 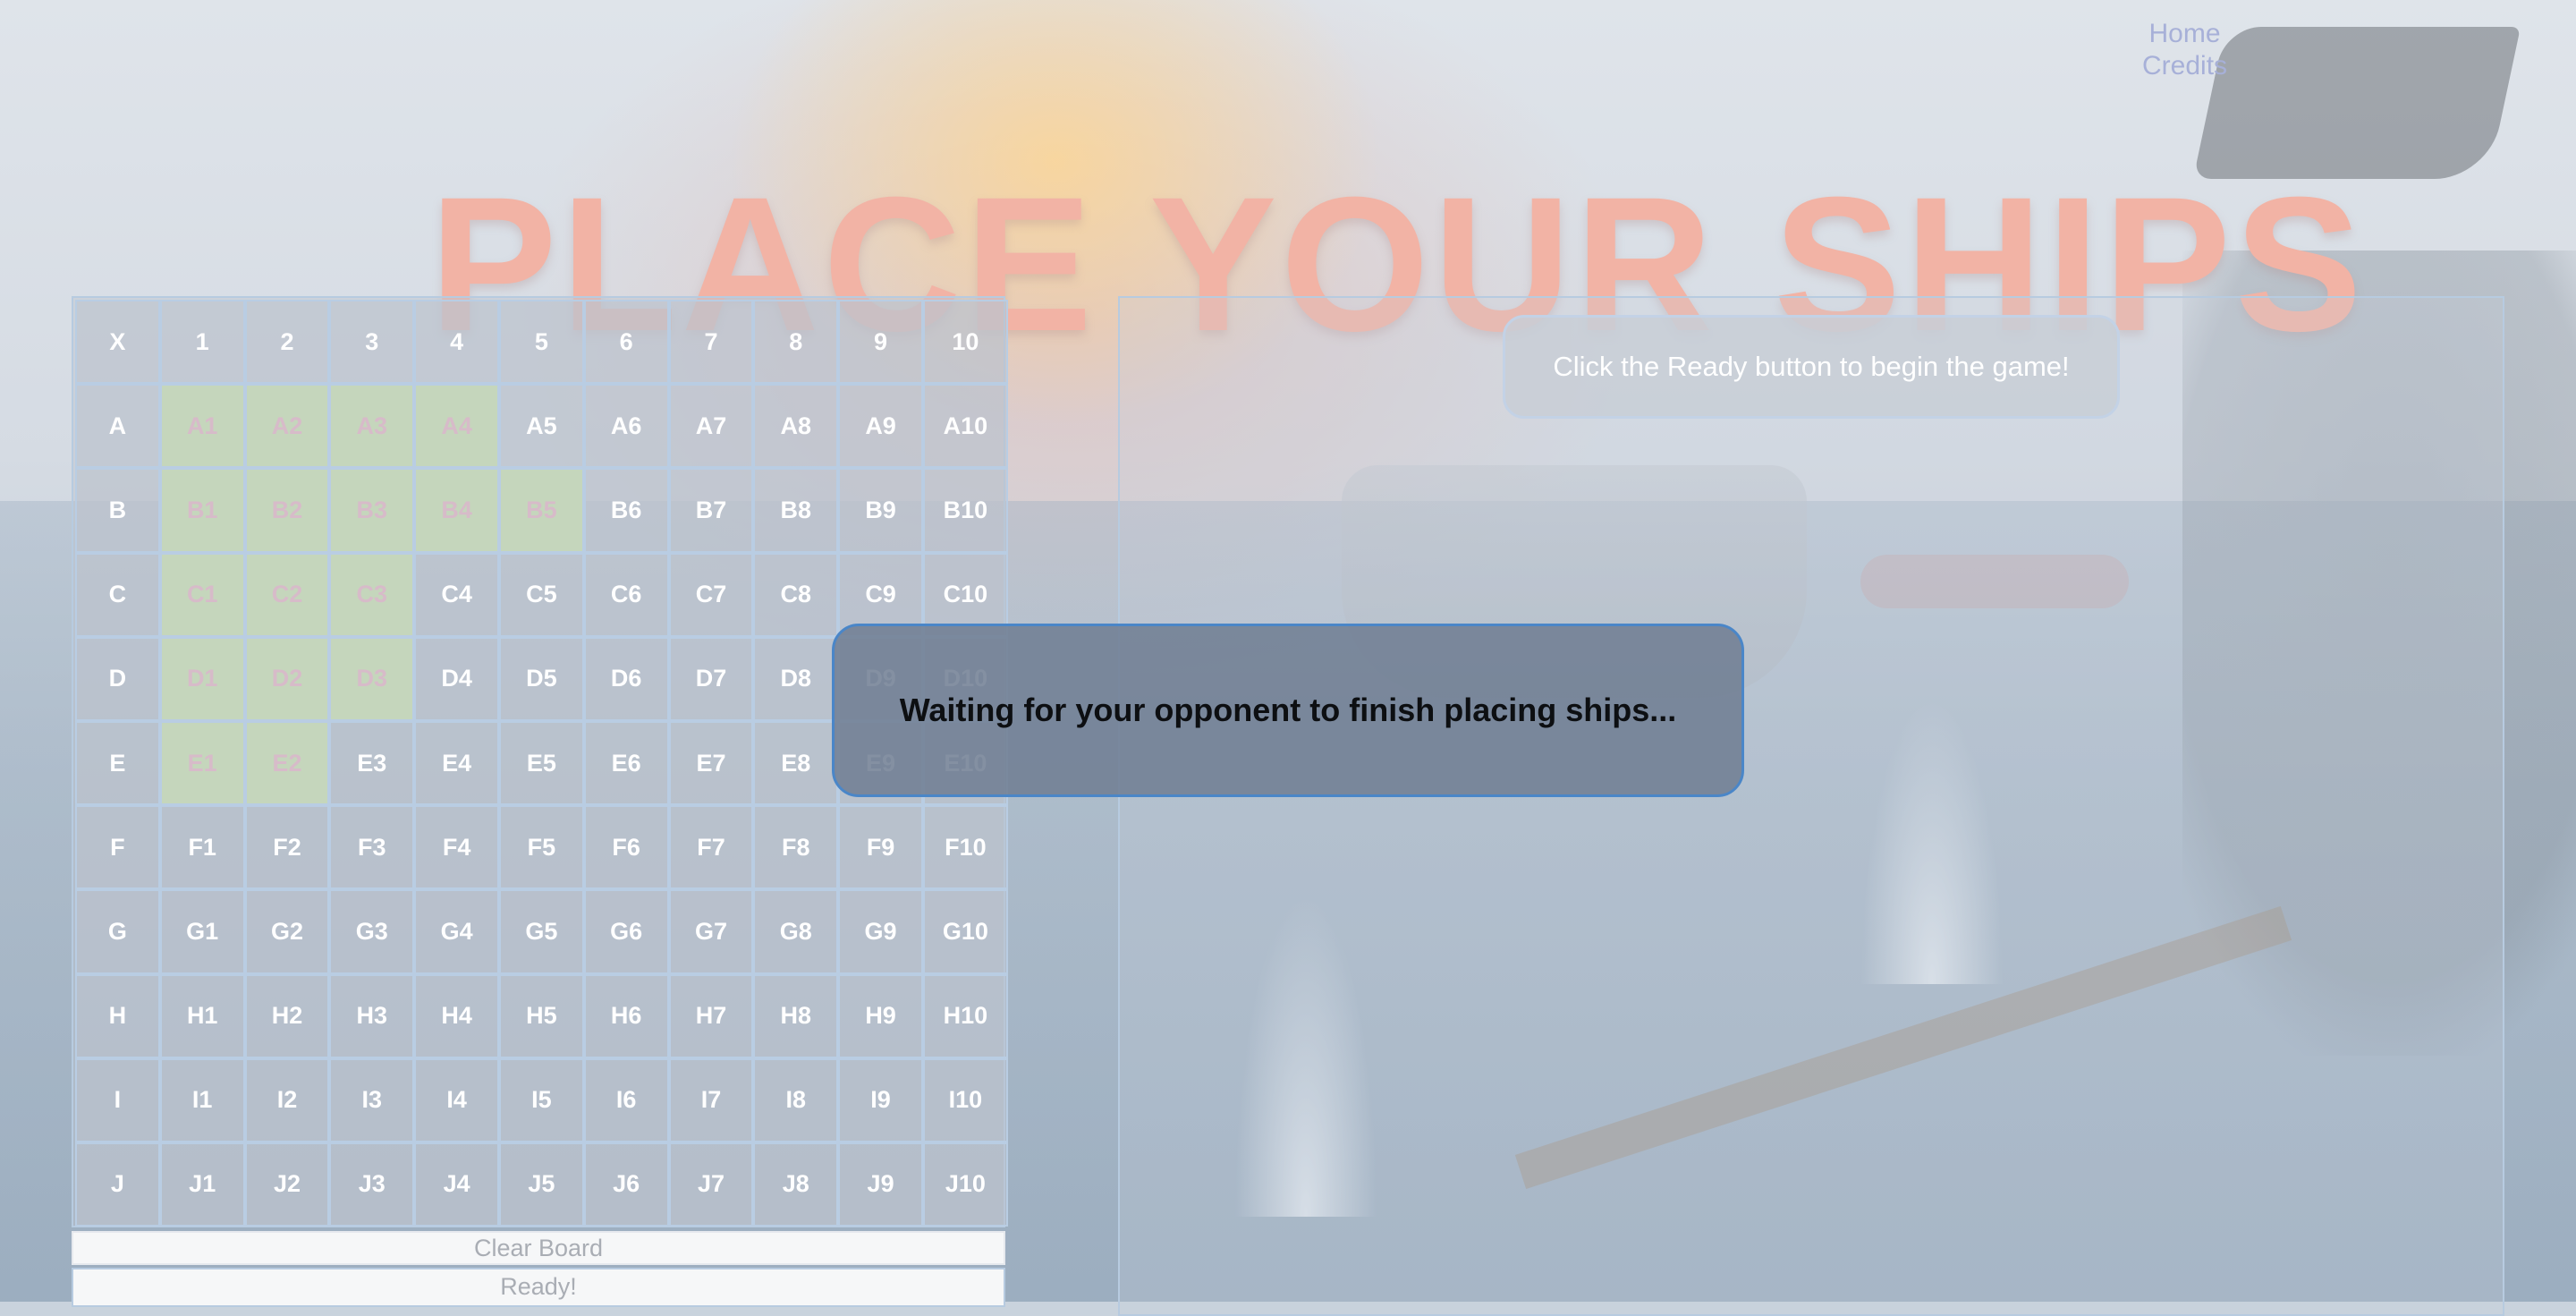 I want to click on board-cell: D1, so click(x=202, y=678).